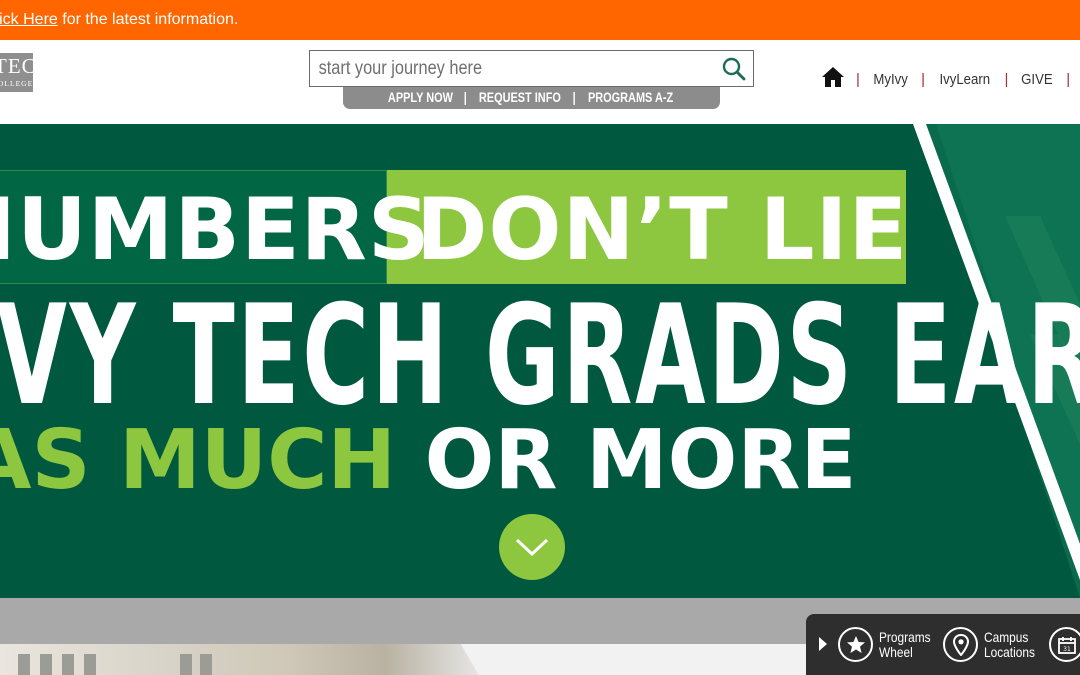  I want to click on myivy-link: MyIvy, so click(890, 79).